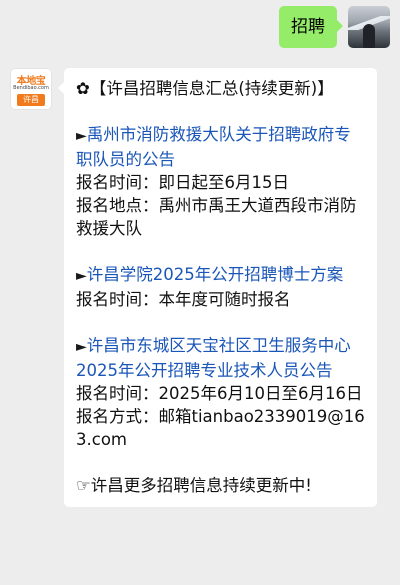 This screenshot has width=400, height=585. I want to click on bendibao-logo-domain: Bendibao.com, so click(31, 88).